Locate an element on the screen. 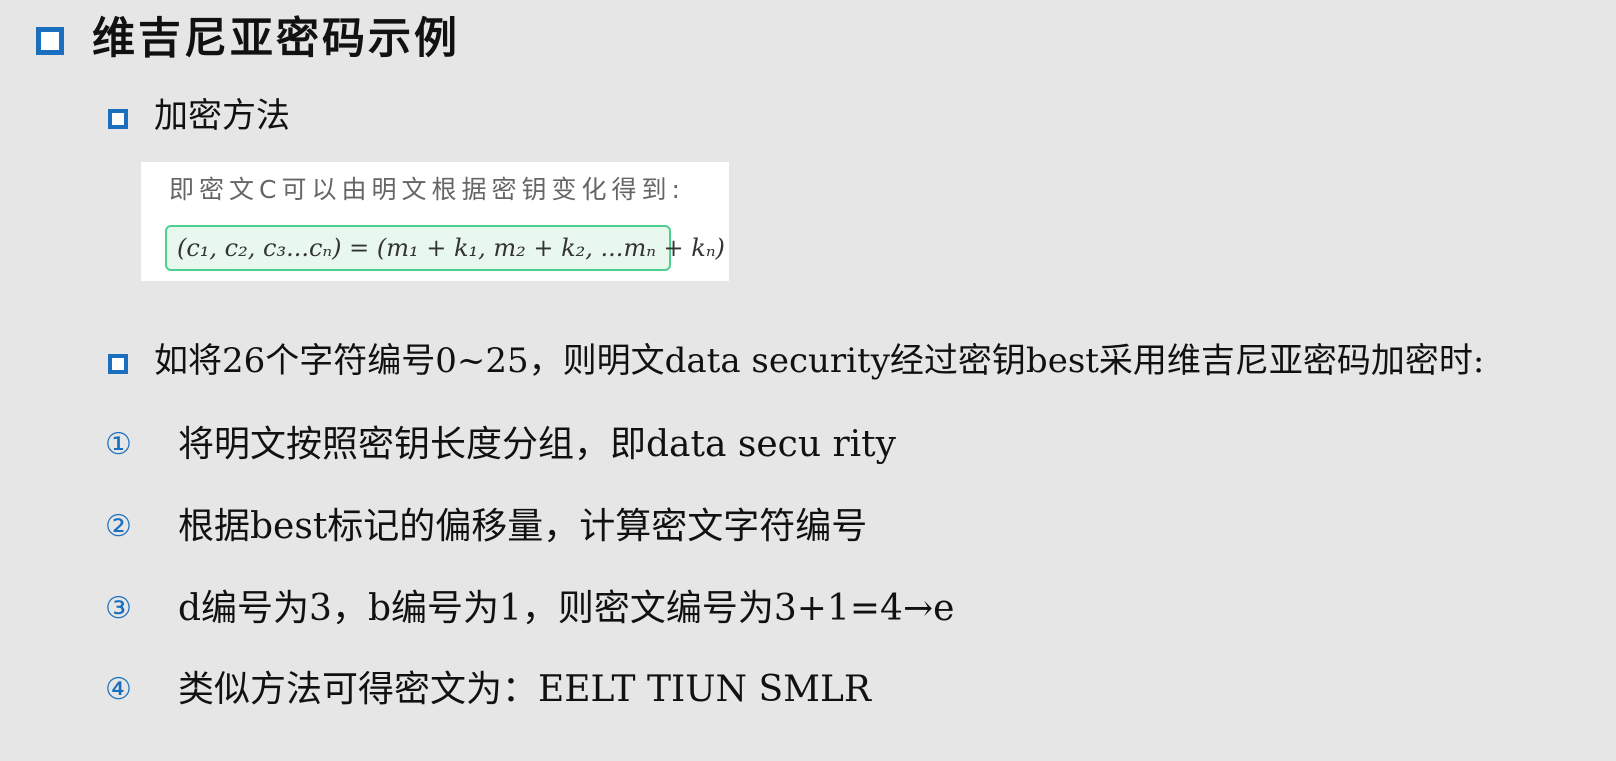 This screenshot has width=1616, height=761. step-number: ② is located at coordinates (118, 526).